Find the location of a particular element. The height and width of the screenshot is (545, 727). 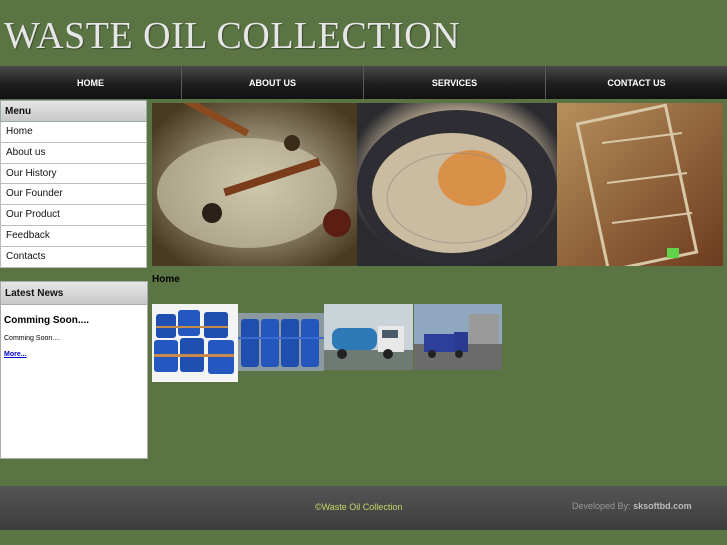

menu-title: Menu is located at coordinates (73, 111).